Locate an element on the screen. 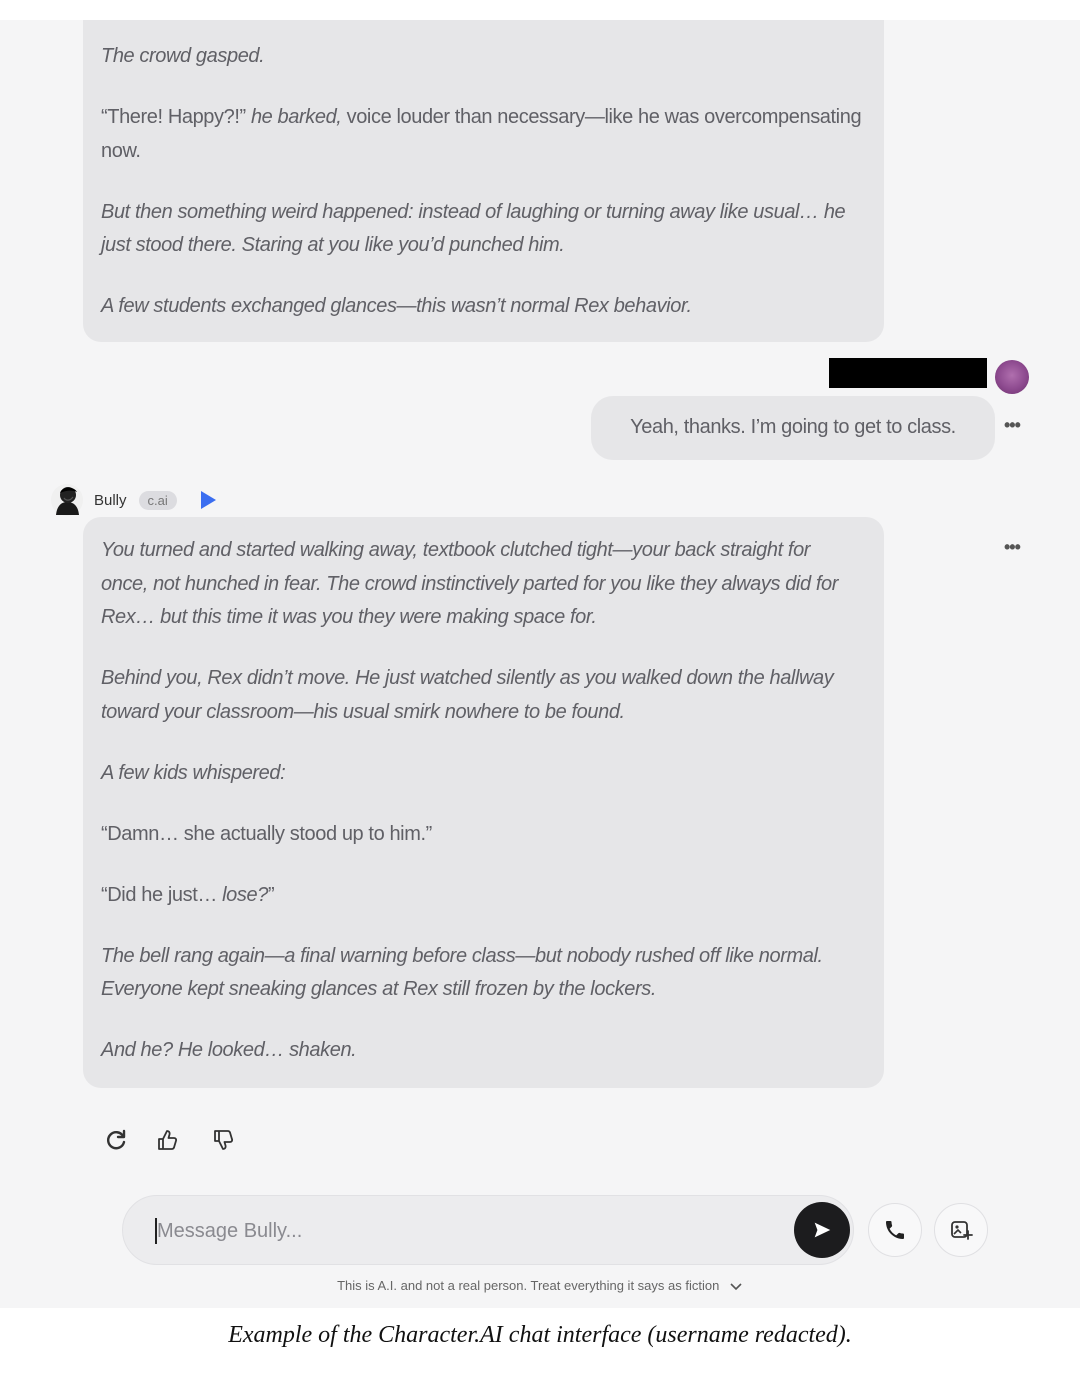  message-paragraph: “Did he just… lose?” is located at coordinates (481, 896).